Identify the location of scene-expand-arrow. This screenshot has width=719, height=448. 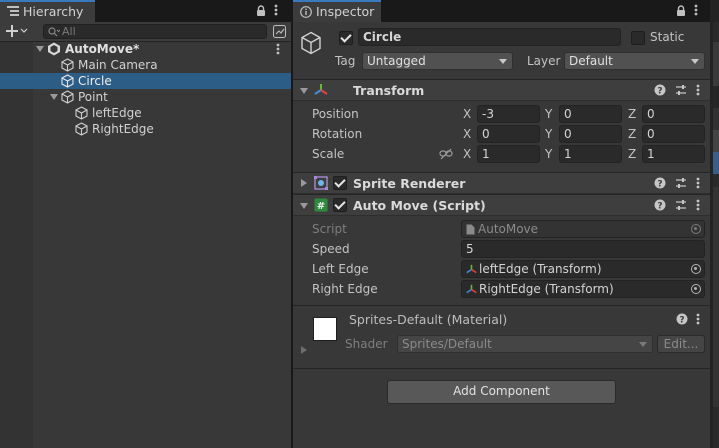
(40, 49).